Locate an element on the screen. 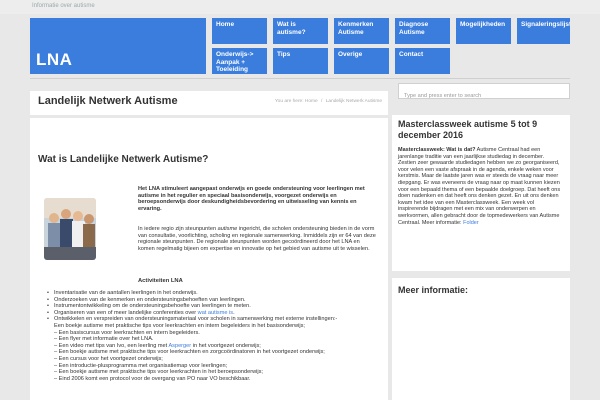 This screenshot has height=400, width=600. site-logo: LNA is located at coordinates (118, 46).